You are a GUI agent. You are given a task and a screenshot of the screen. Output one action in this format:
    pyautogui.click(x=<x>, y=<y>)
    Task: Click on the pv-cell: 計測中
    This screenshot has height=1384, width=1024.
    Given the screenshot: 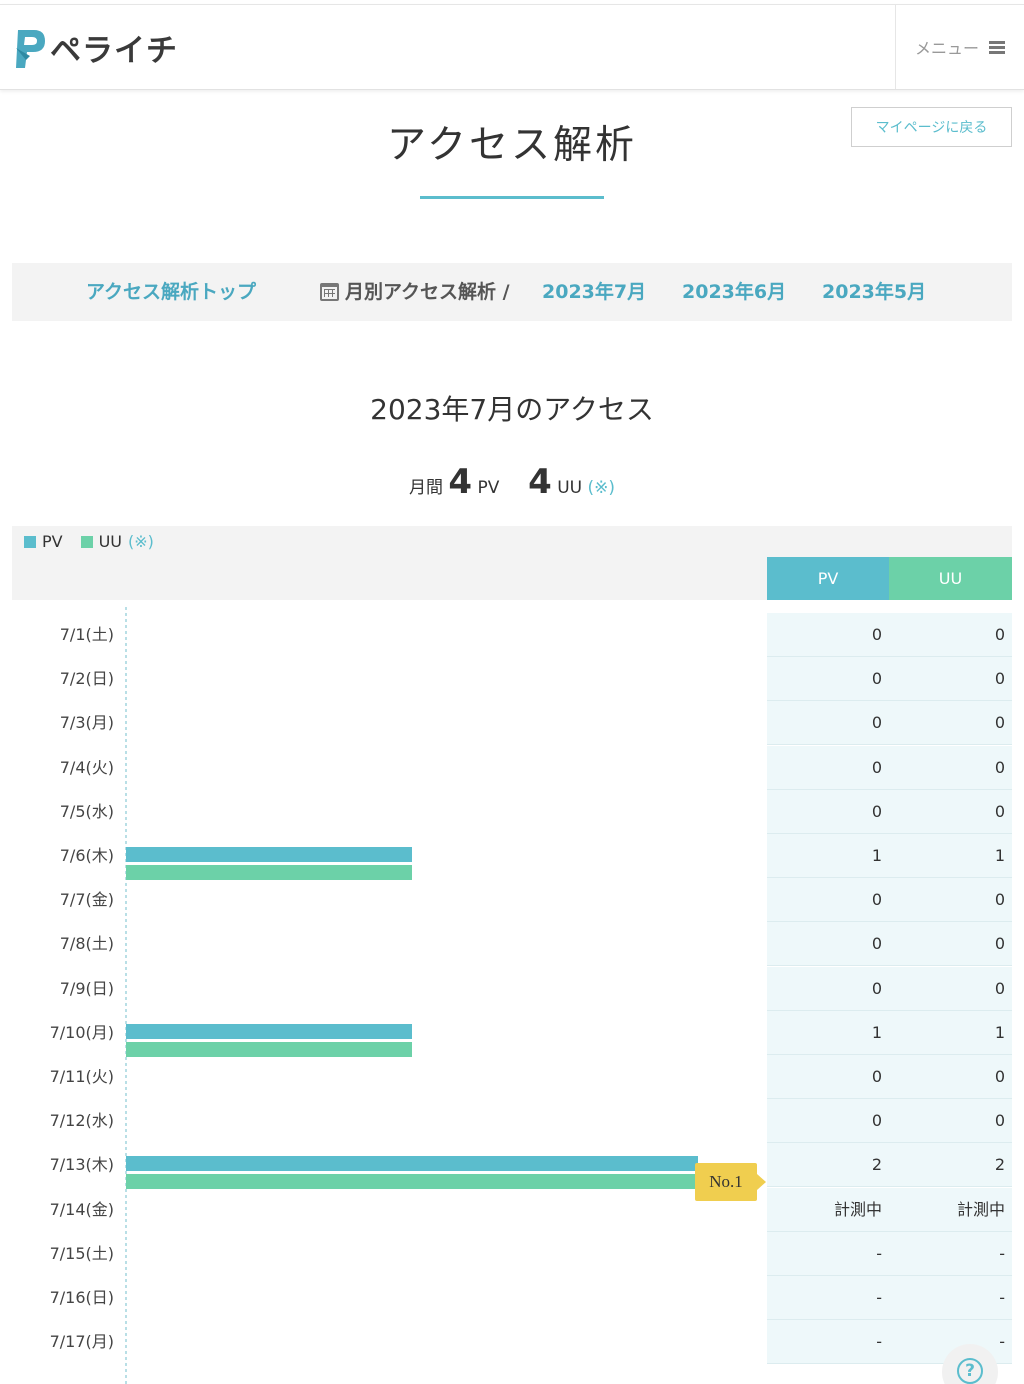 What is the action you would take?
    pyautogui.click(x=828, y=1209)
    